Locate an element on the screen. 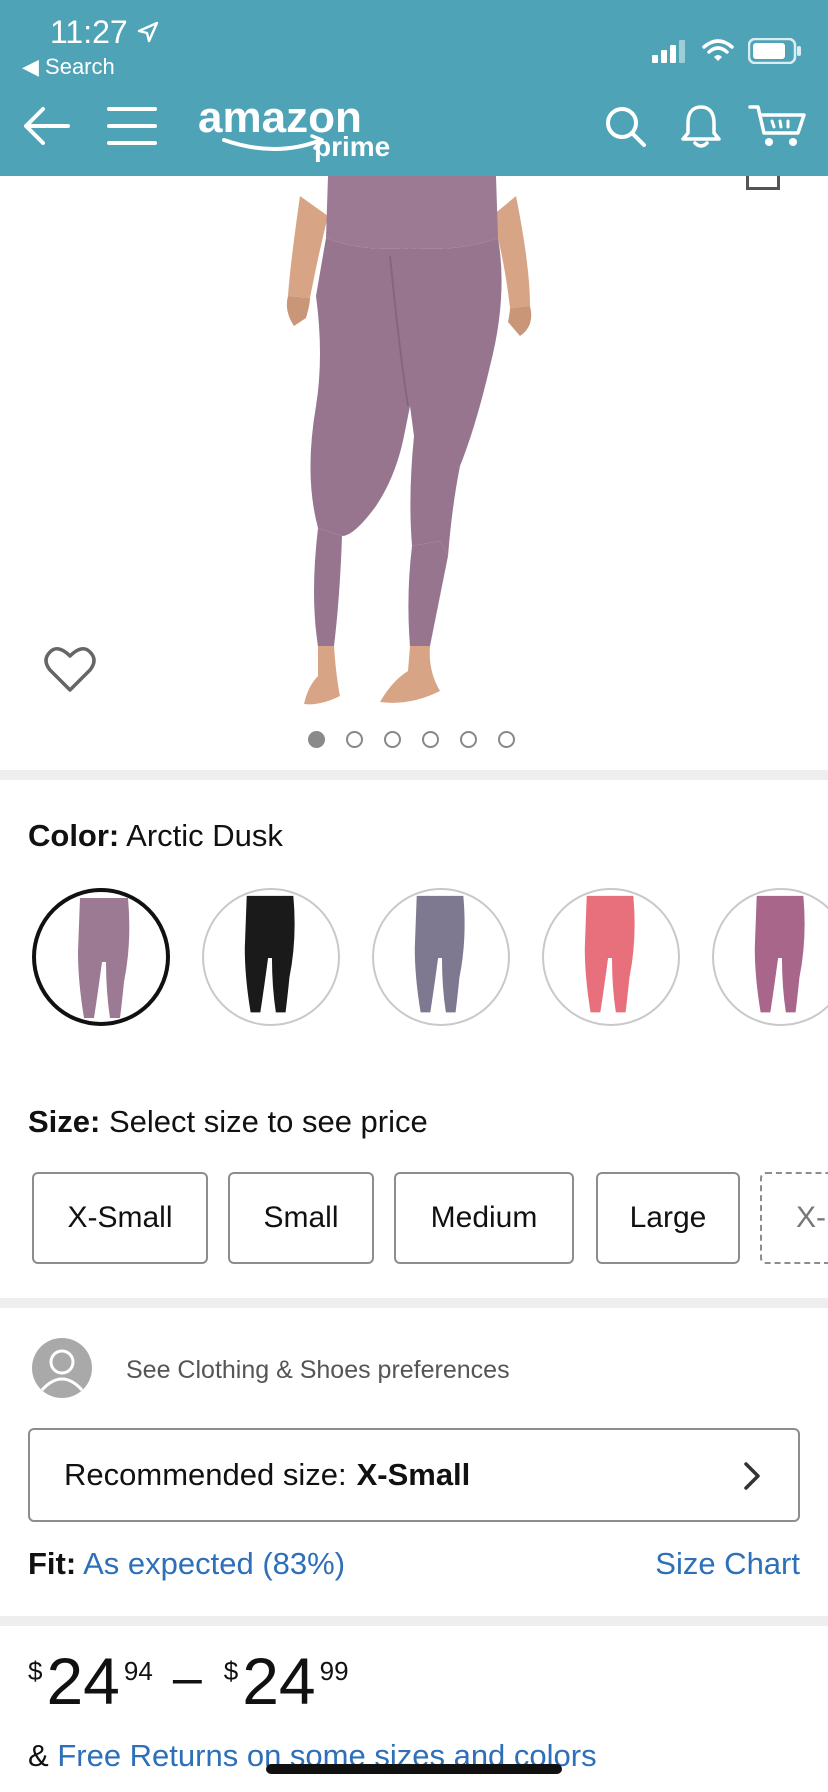  price-low-currency: $ is located at coordinates (35, 1671).